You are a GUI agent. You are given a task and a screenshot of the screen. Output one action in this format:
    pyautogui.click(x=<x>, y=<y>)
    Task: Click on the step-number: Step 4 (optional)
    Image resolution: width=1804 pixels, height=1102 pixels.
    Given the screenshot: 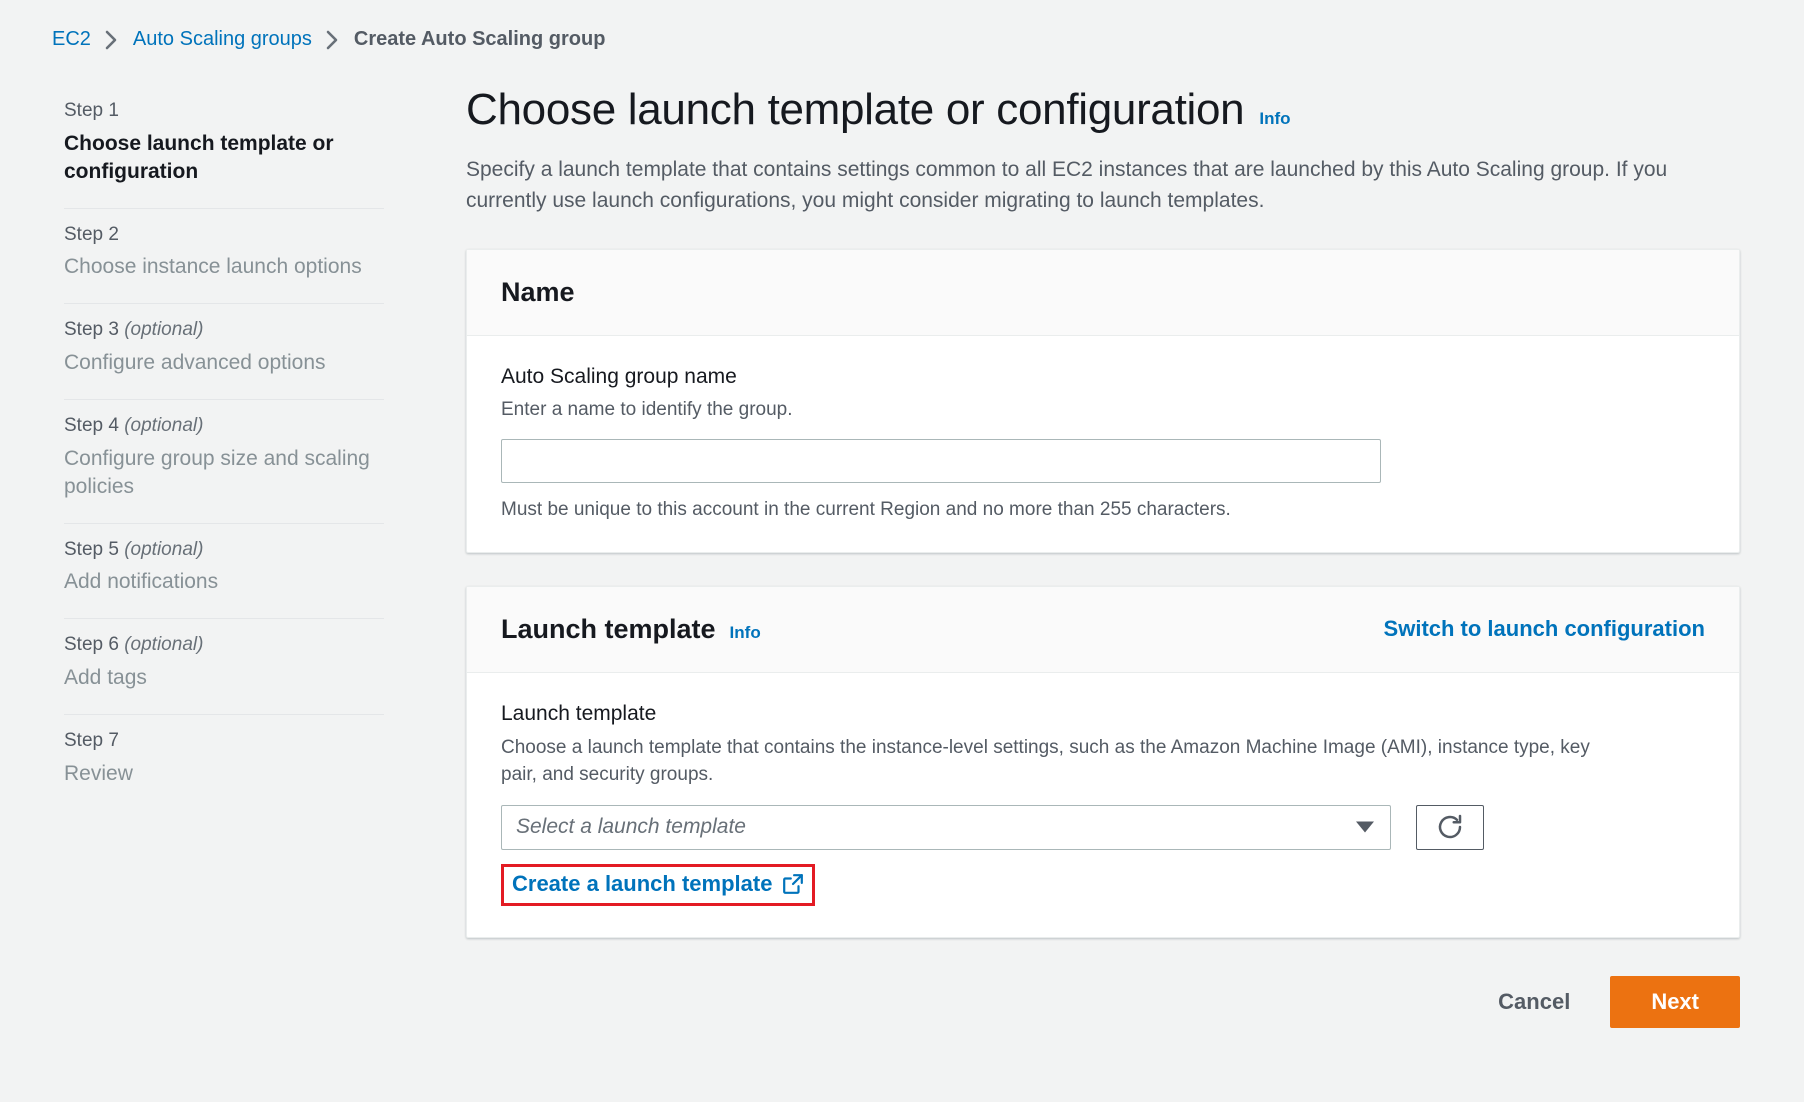 What is the action you would take?
    pyautogui.click(x=224, y=426)
    